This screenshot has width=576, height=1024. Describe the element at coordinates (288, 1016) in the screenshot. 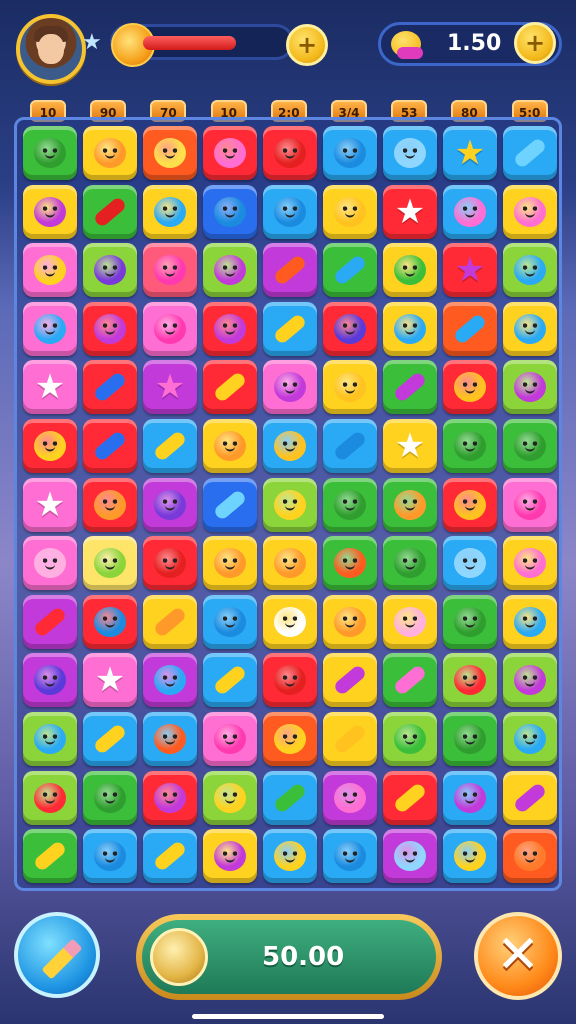

I see `home-indicator` at that location.